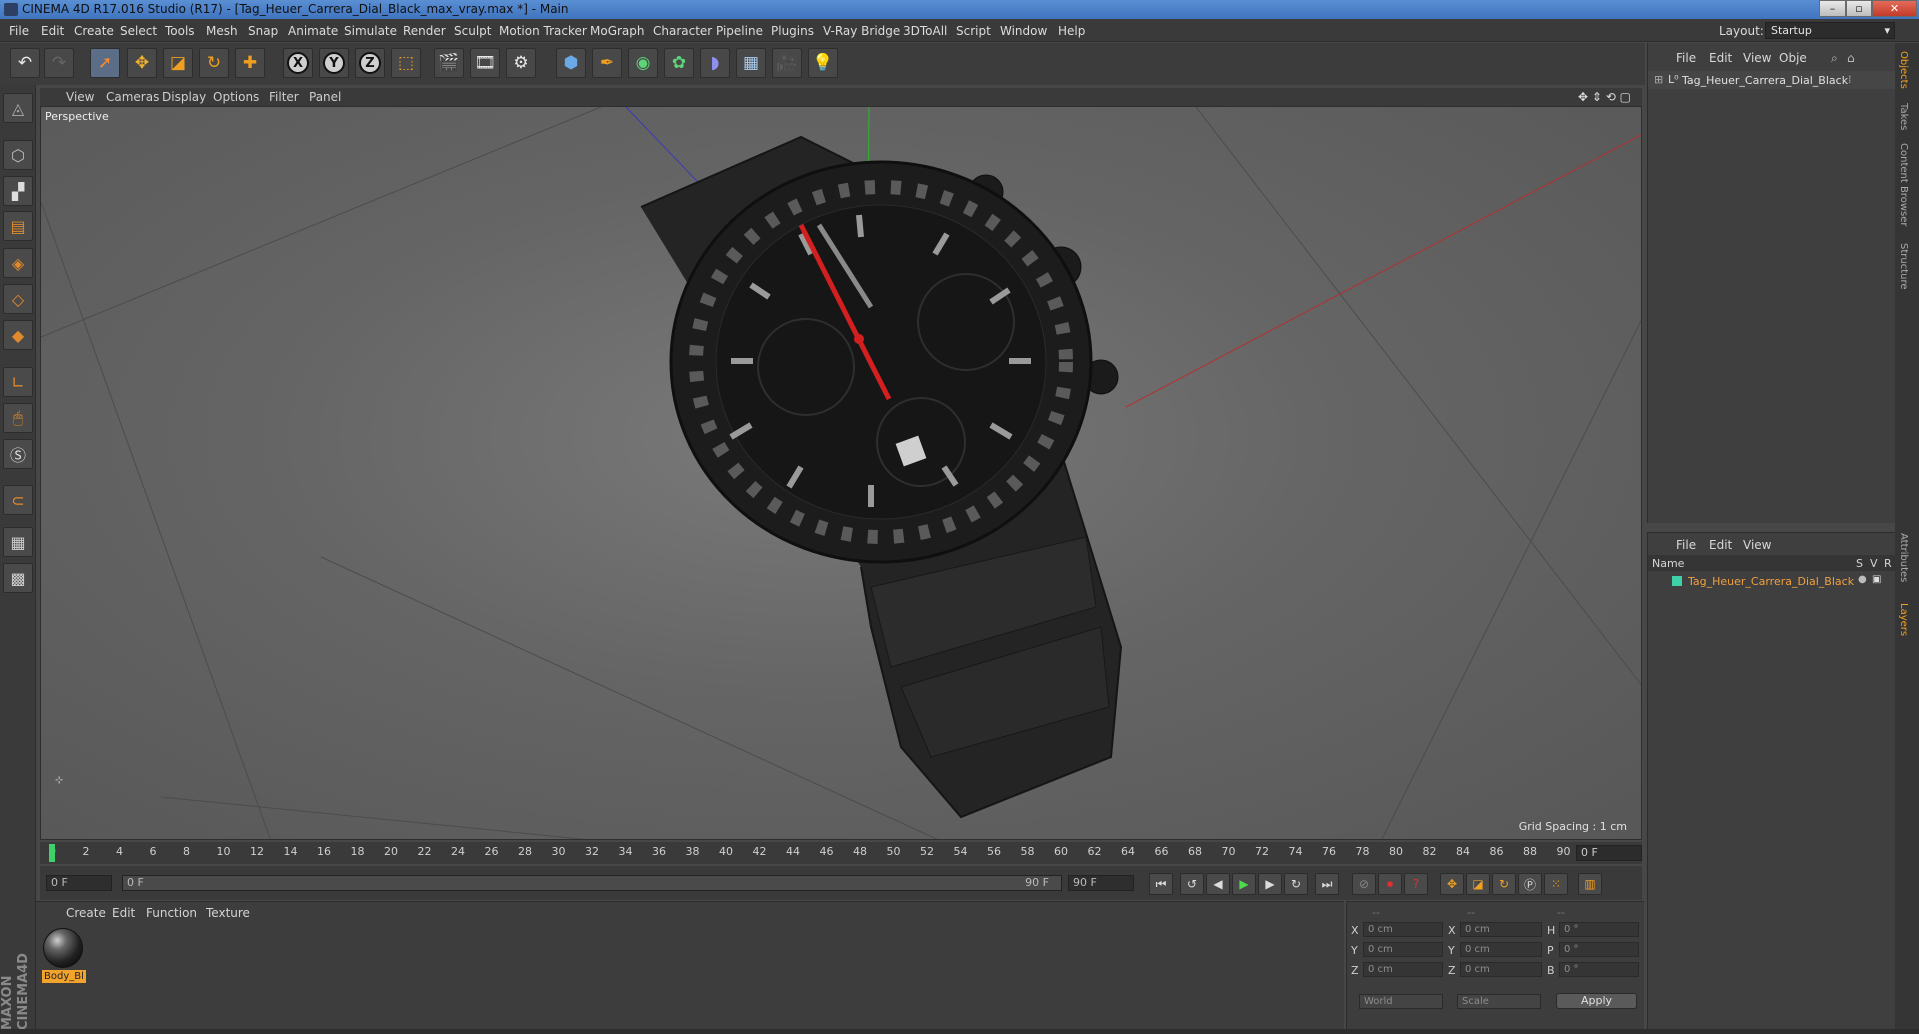 The width and height of the screenshot is (1919, 1034). What do you see at coordinates (1757, 545) in the screenshot?
I see `layer-menu-view: View` at bounding box center [1757, 545].